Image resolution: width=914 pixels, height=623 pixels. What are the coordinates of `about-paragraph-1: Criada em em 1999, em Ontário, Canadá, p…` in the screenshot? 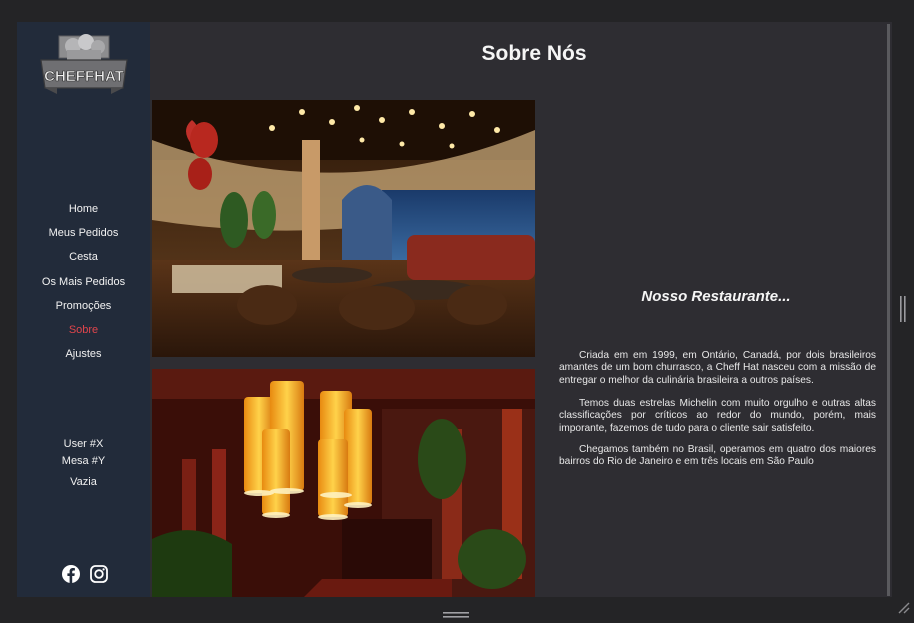 It's located at (717, 368).